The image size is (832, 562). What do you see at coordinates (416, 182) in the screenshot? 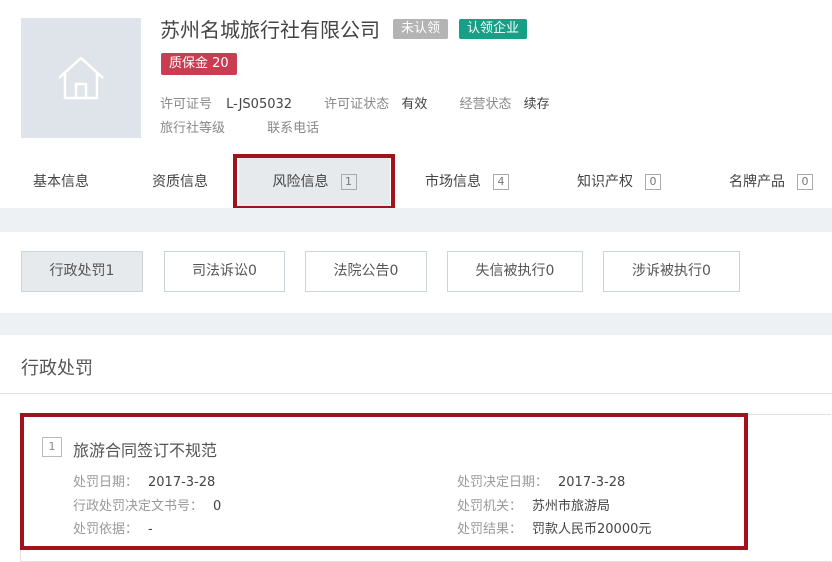
I see `tab-bar: 基本信息 资质信息 风险信息 1 市场信息 4 知识产权 0 名牌产品 0` at bounding box center [416, 182].